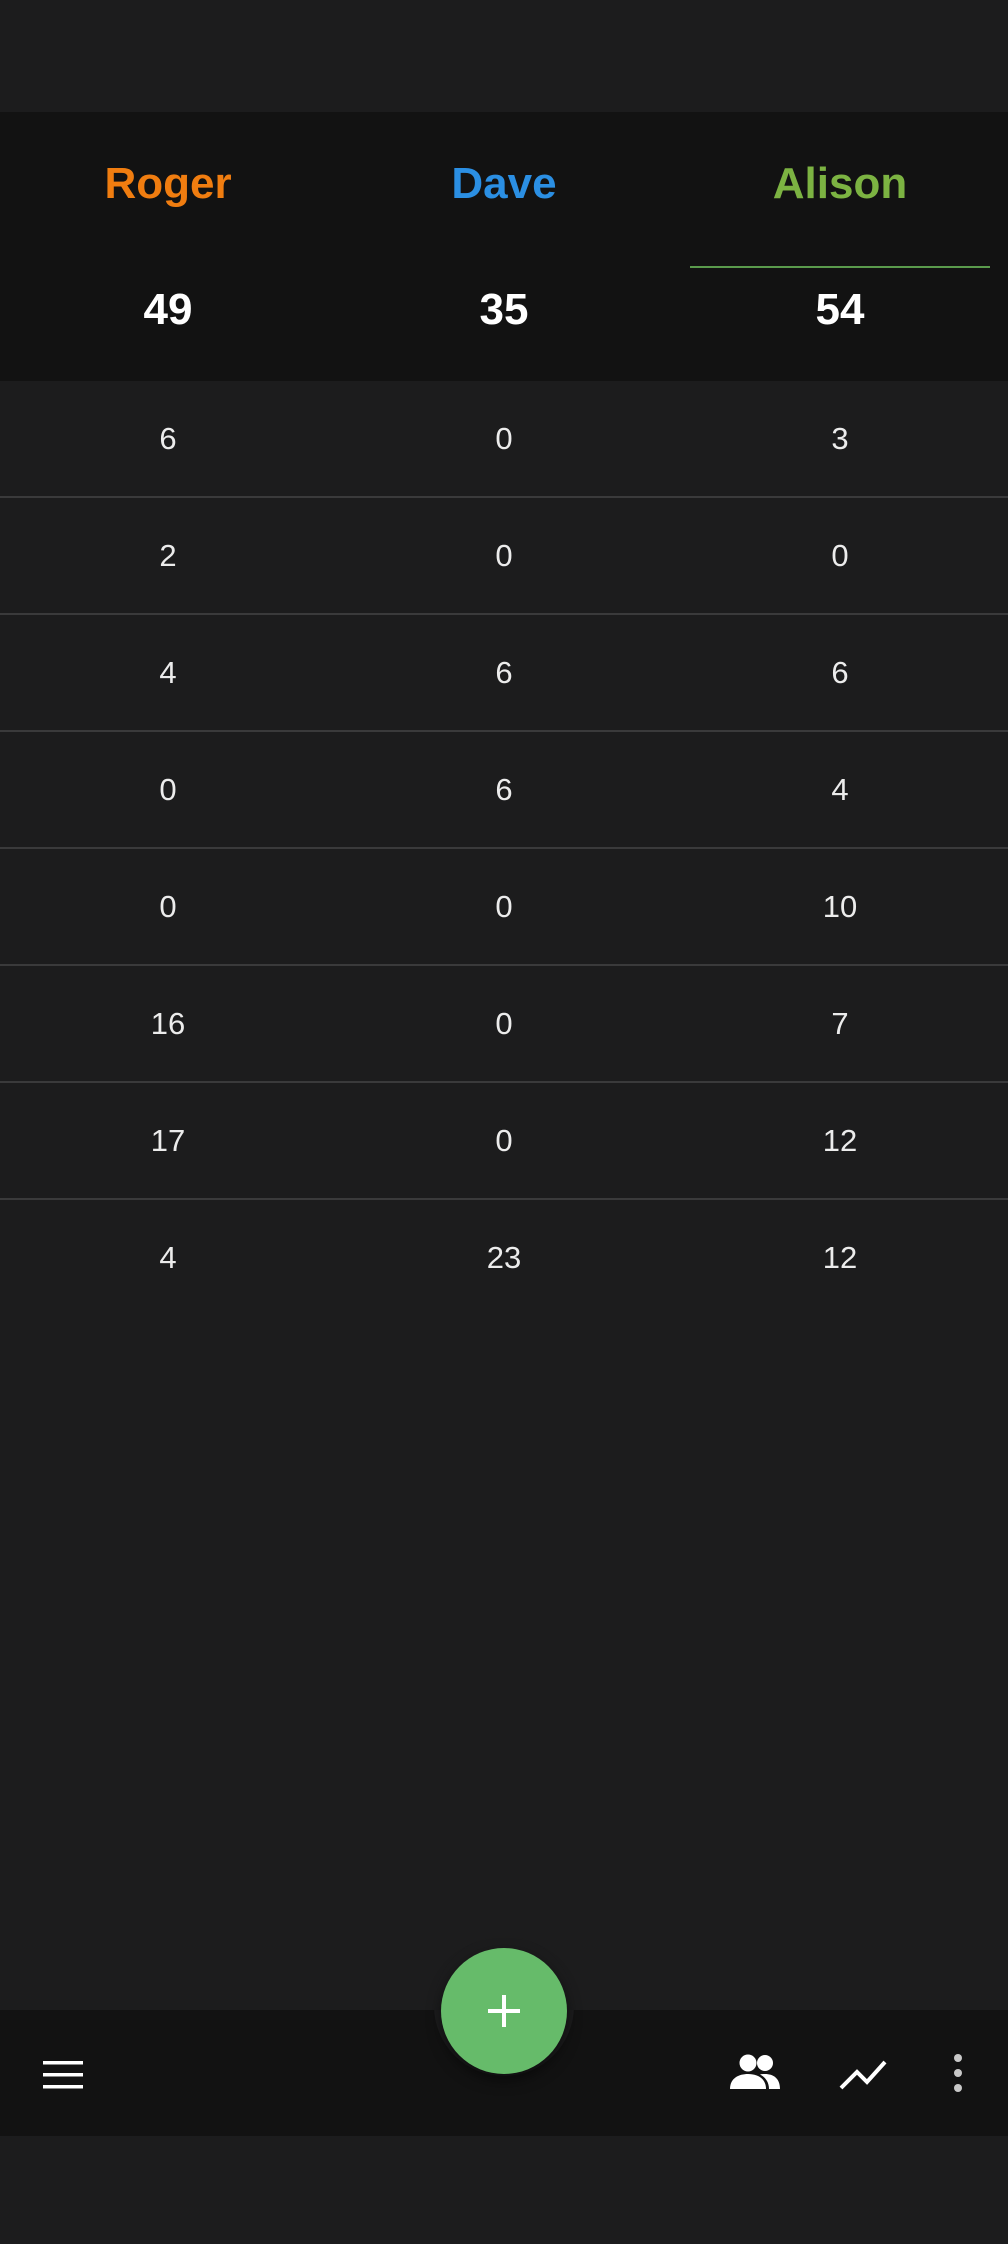  I want to click on players-header: Roger Dave Alison 49 35 54, so click(504, 246).